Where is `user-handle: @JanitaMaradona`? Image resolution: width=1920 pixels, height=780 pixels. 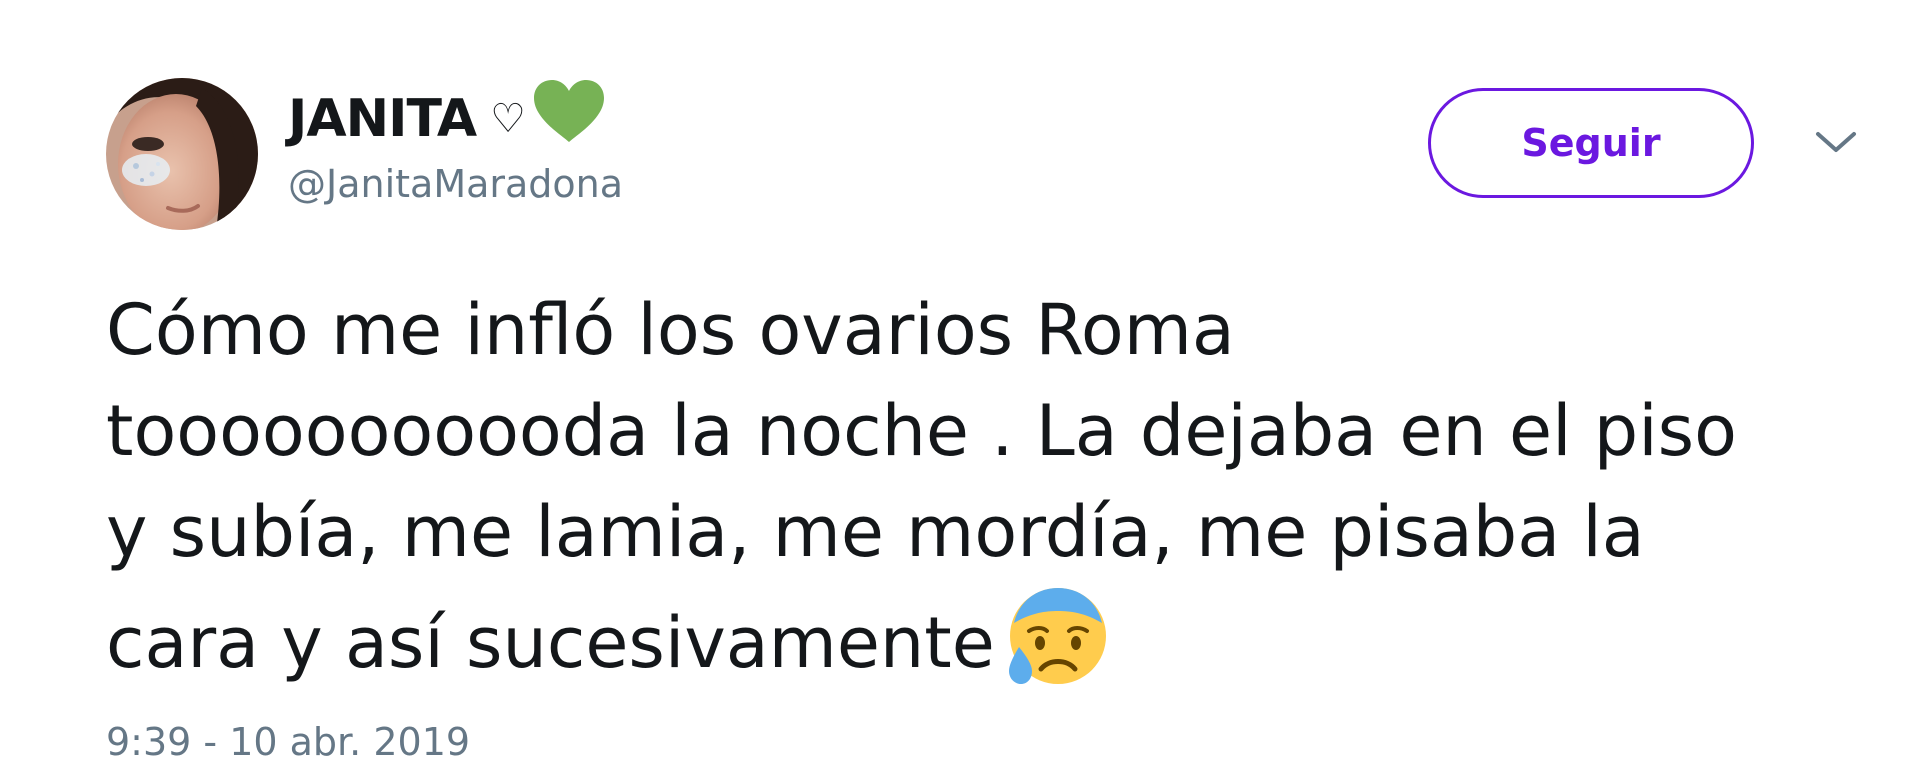 user-handle: @JanitaMaradona is located at coordinates (455, 184).